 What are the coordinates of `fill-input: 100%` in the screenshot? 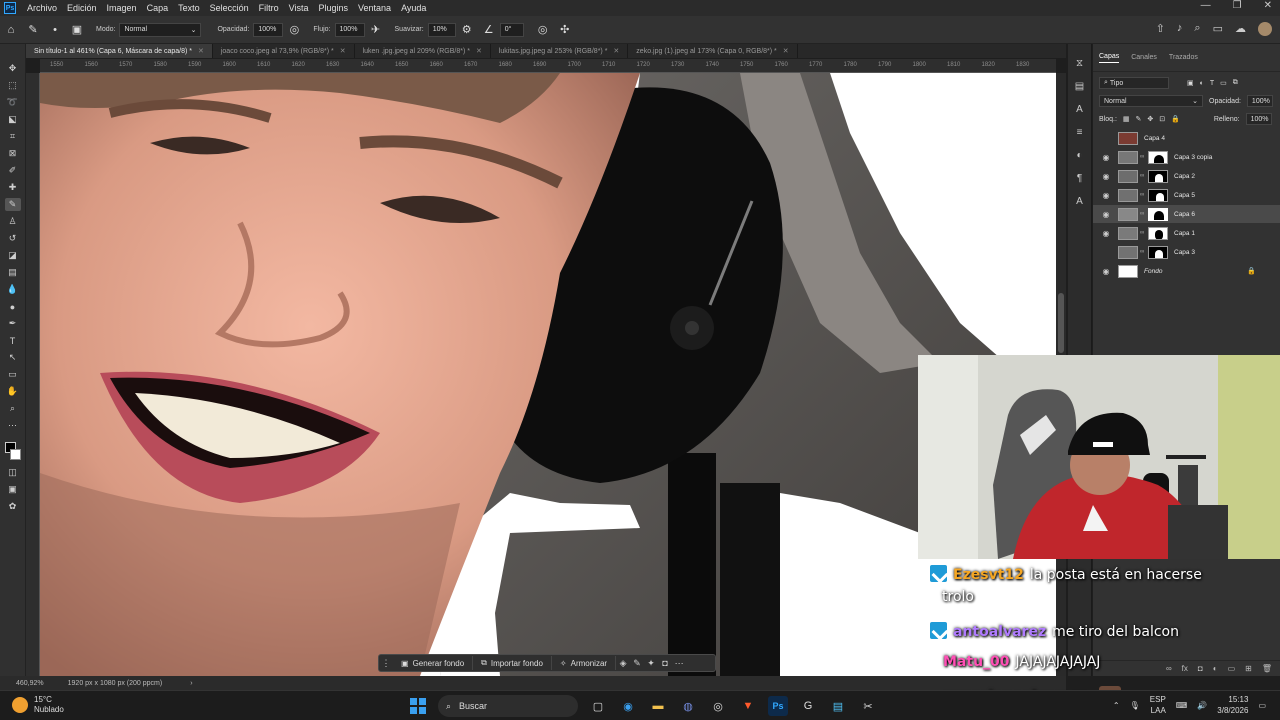 It's located at (1258, 119).